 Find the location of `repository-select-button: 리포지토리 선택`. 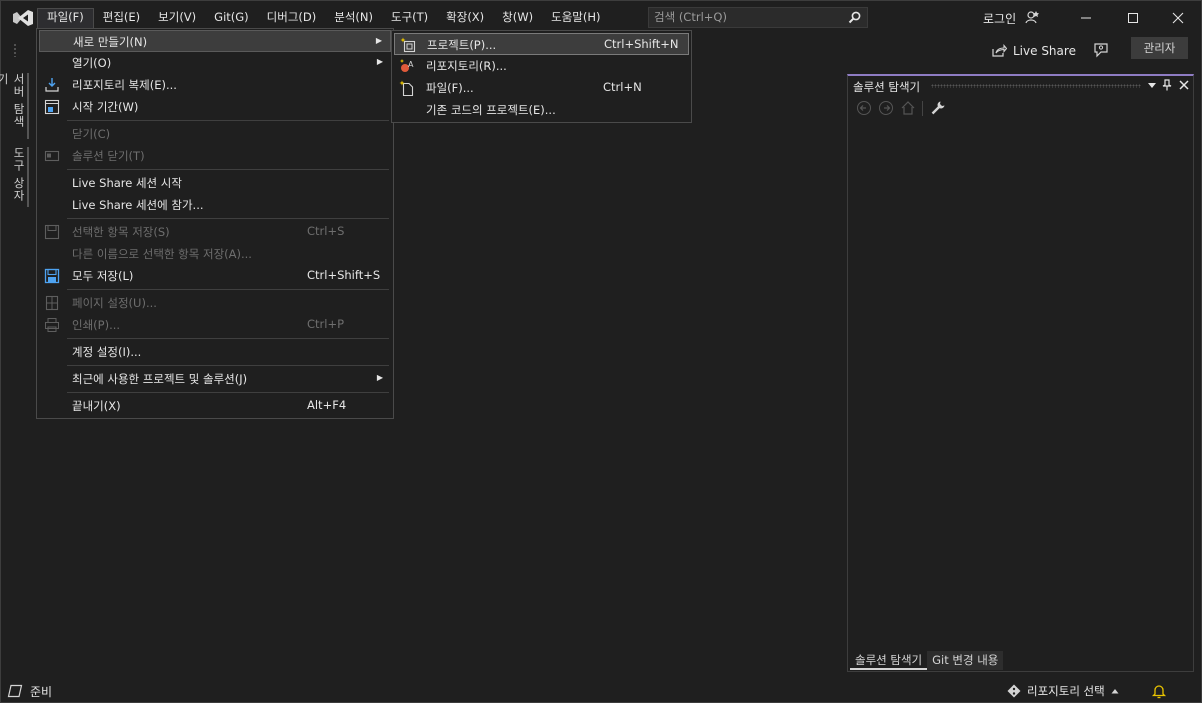

repository-select-button: 리포지토리 선택 is located at coordinates (1063, 691).